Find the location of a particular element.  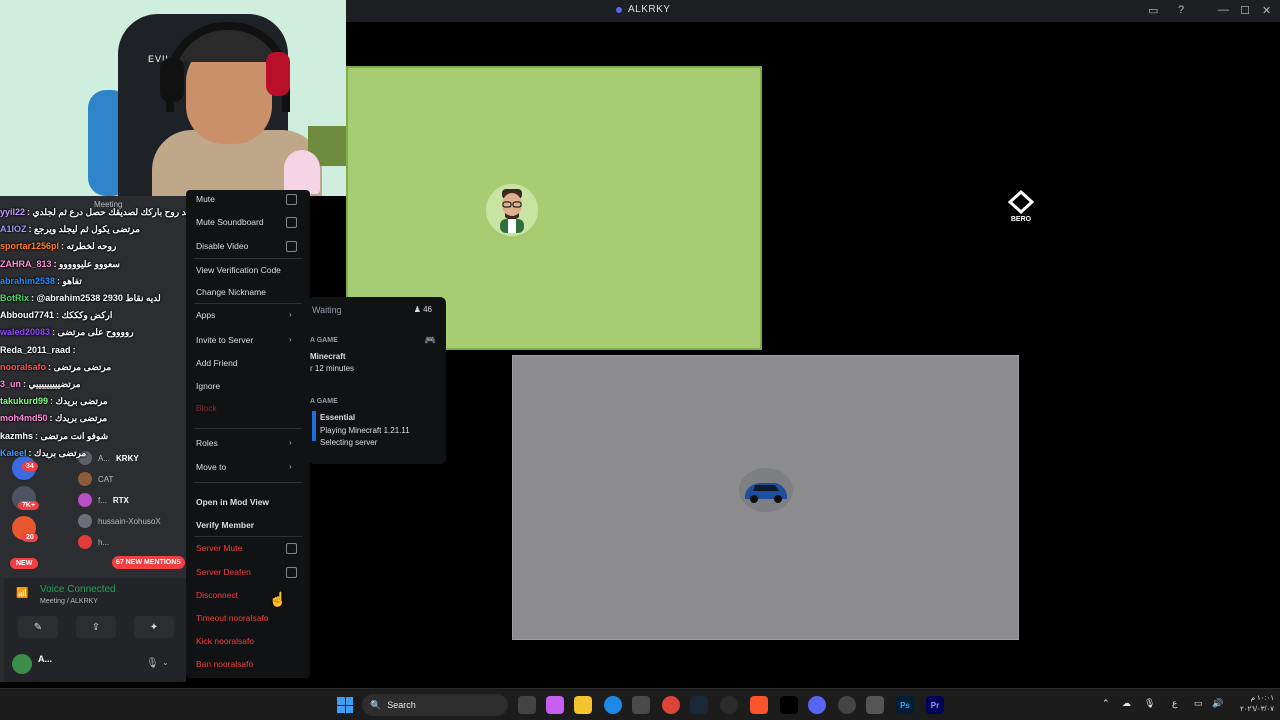

help-icon: ? is located at coordinates (1181, 10).